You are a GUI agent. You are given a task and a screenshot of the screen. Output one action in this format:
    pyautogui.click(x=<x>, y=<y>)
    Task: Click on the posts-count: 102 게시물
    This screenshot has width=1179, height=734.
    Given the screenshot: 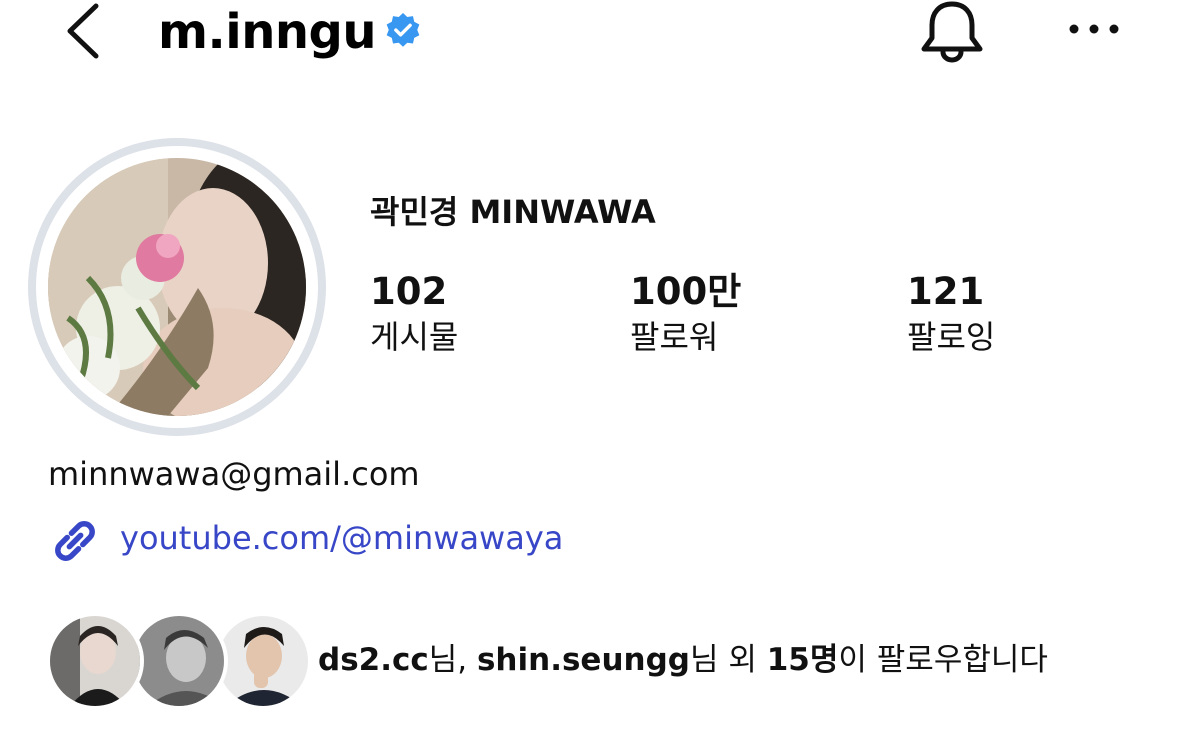 What is the action you would take?
    pyautogui.click(x=414, y=313)
    